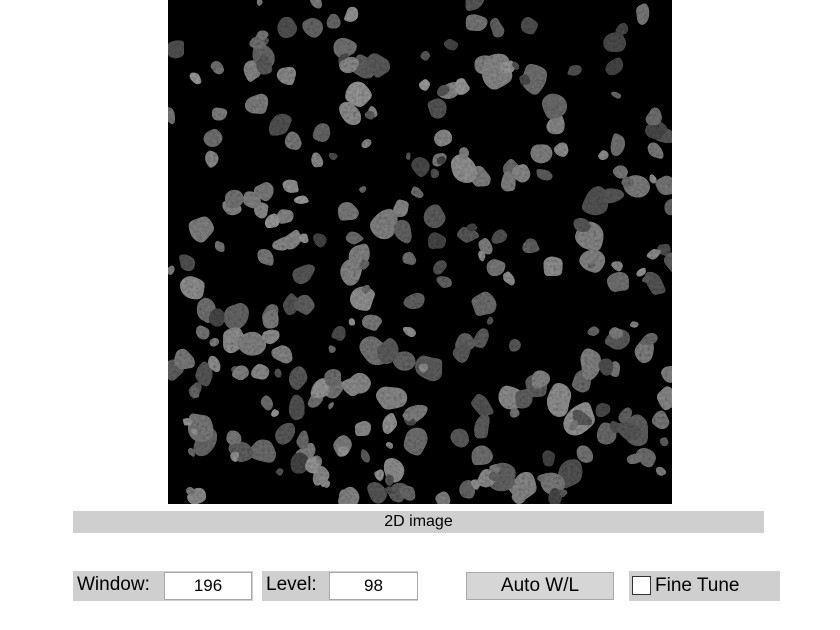 This screenshot has height=630, width=840. Describe the element at coordinates (113, 584) in the screenshot. I see `window-label: Window:` at that location.